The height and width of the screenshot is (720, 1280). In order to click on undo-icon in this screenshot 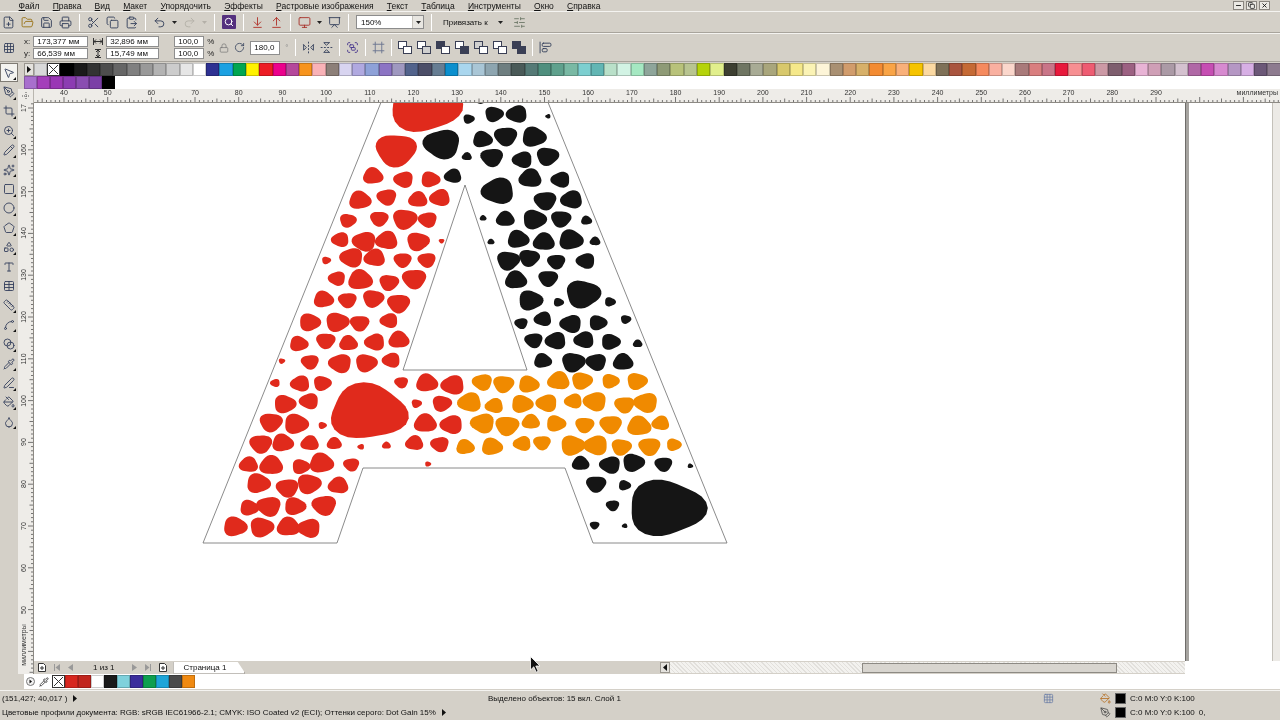, I will do `click(159, 22)`.